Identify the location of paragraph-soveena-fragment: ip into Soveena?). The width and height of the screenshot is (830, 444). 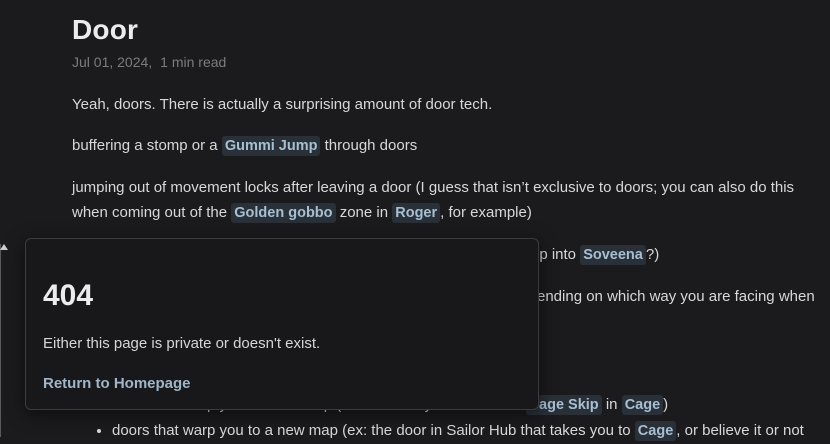
(598, 255).